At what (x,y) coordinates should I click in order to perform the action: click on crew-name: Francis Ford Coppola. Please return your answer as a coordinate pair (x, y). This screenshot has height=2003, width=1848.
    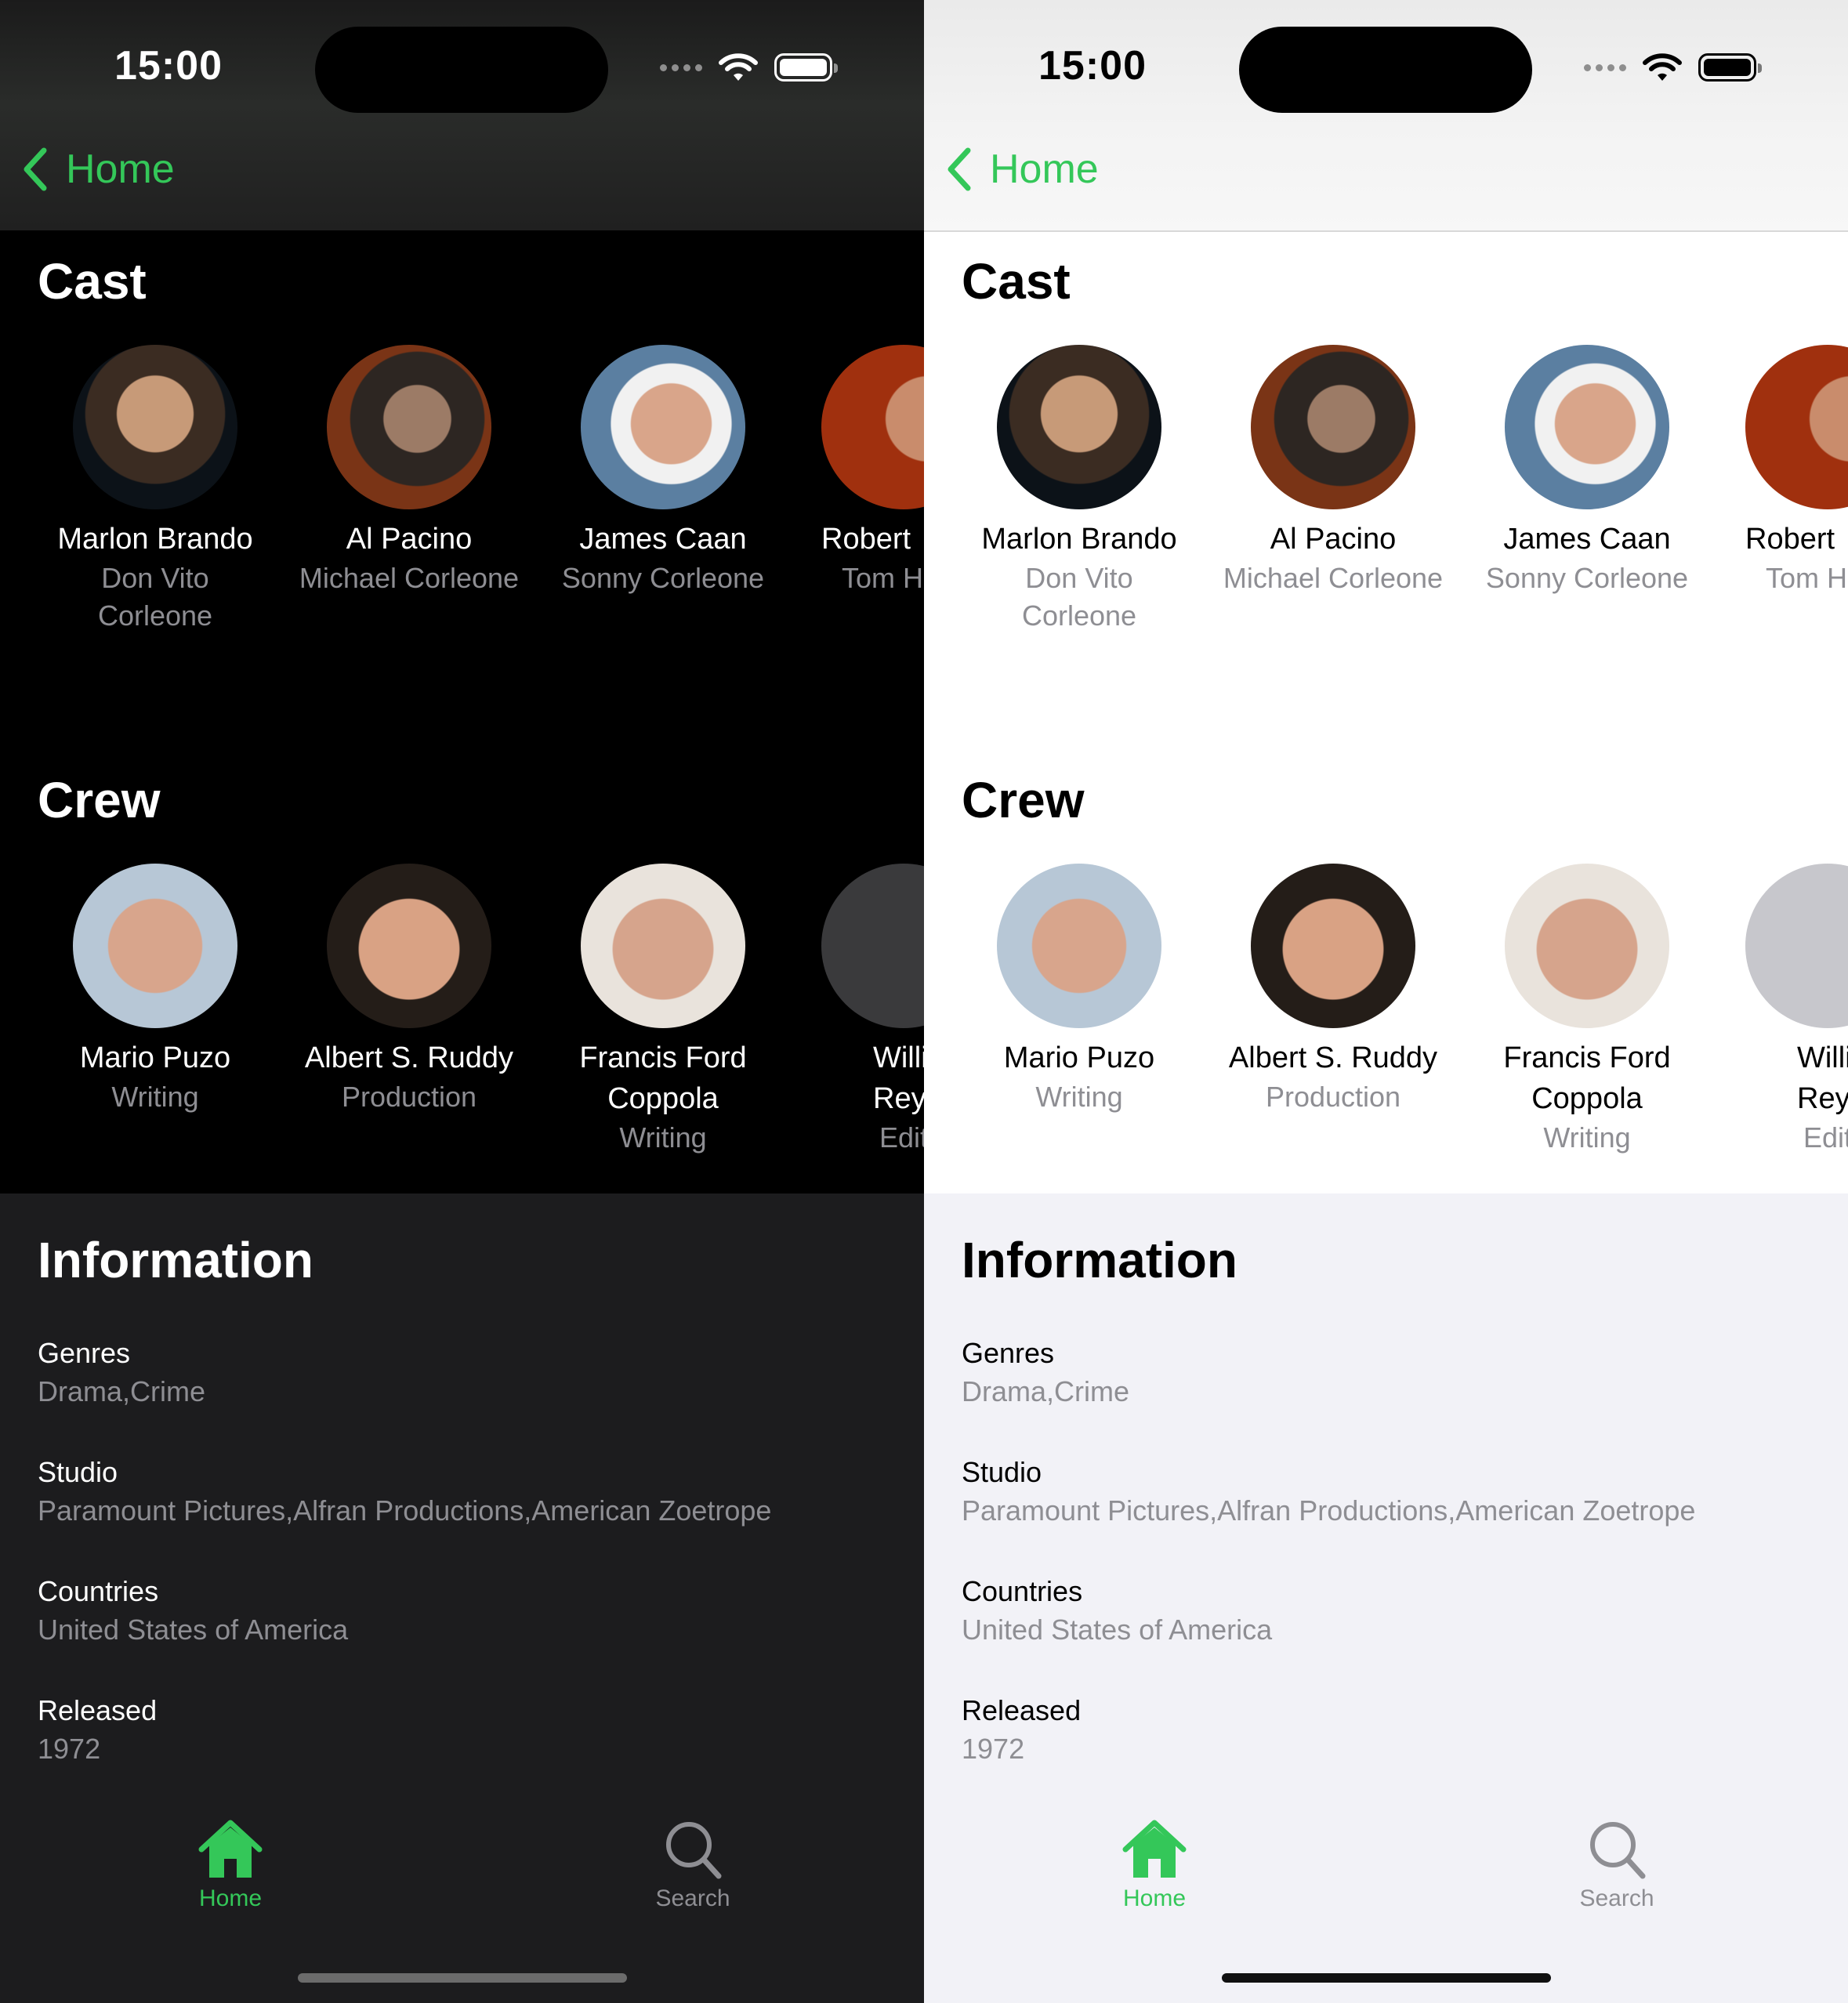
    Looking at the image, I should click on (663, 1078).